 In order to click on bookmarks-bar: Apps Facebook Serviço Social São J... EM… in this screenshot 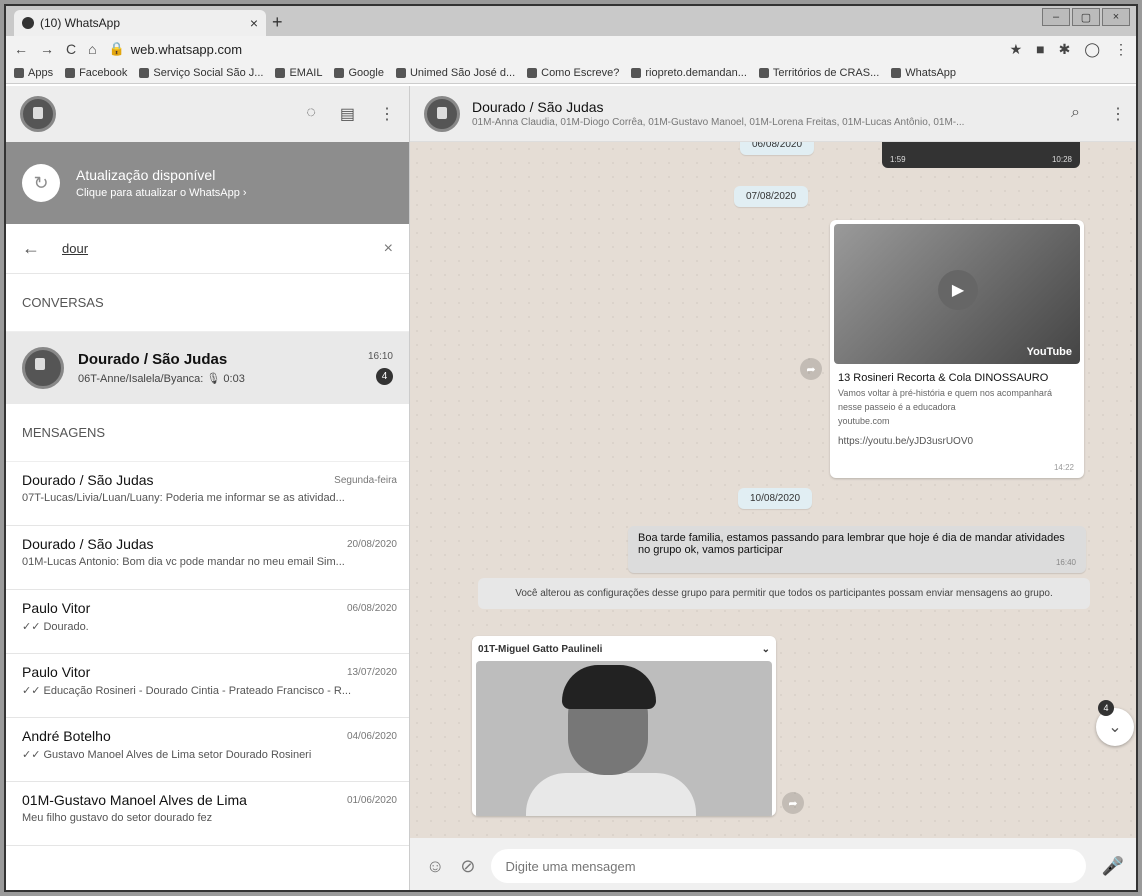, I will do `click(571, 73)`.